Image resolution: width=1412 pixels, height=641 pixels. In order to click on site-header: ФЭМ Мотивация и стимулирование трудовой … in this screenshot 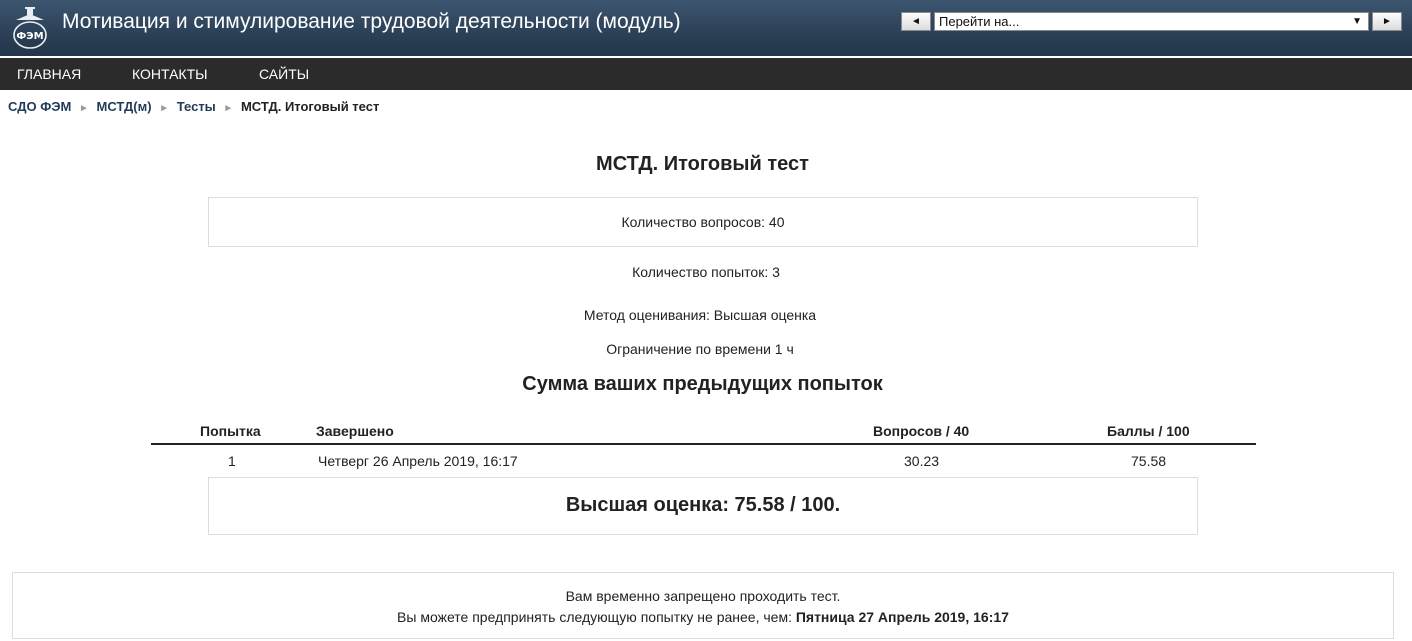, I will do `click(706, 28)`.